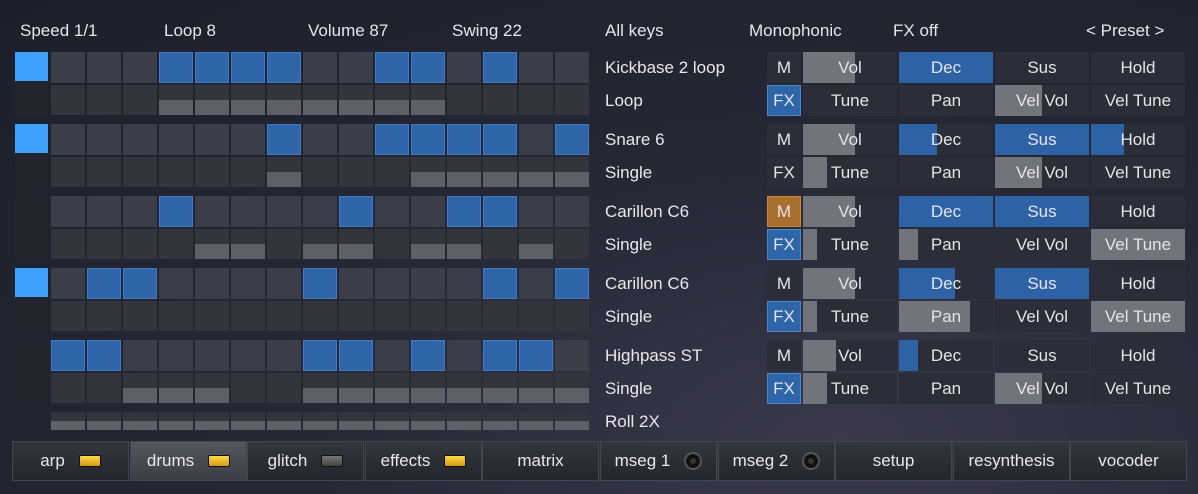  Describe the element at coordinates (190, 31) in the screenshot. I see `loop-selector: Loop 8` at that location.